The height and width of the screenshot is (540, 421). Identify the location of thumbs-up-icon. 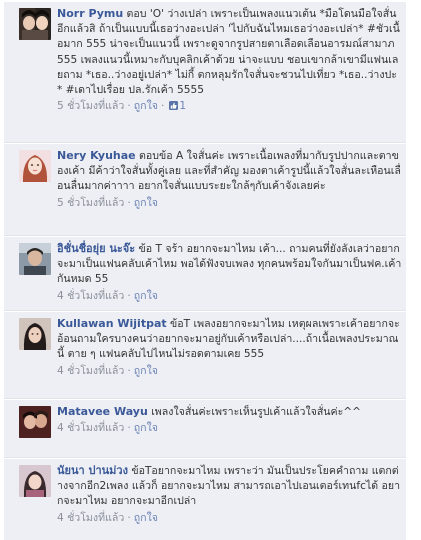
(174, 106).